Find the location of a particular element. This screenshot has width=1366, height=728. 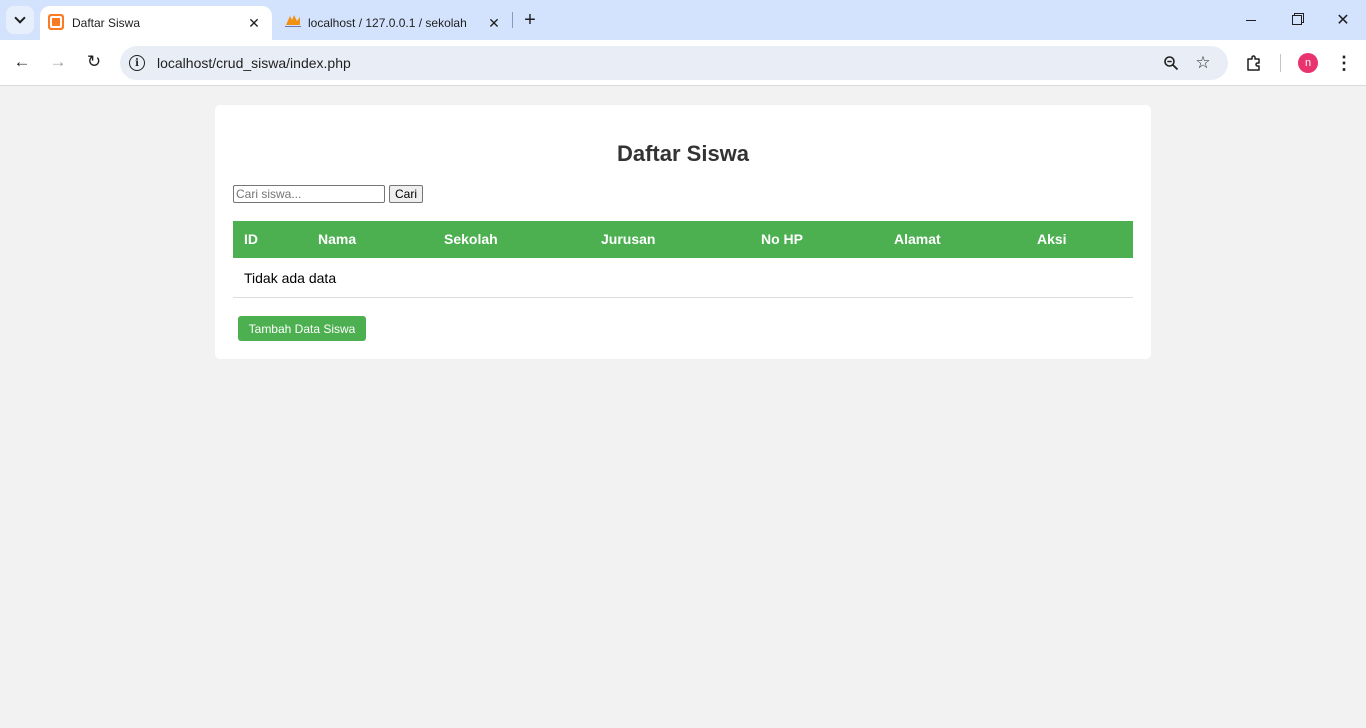

column-header-jurusan: Jurusan is located at coordinates (628, 239).